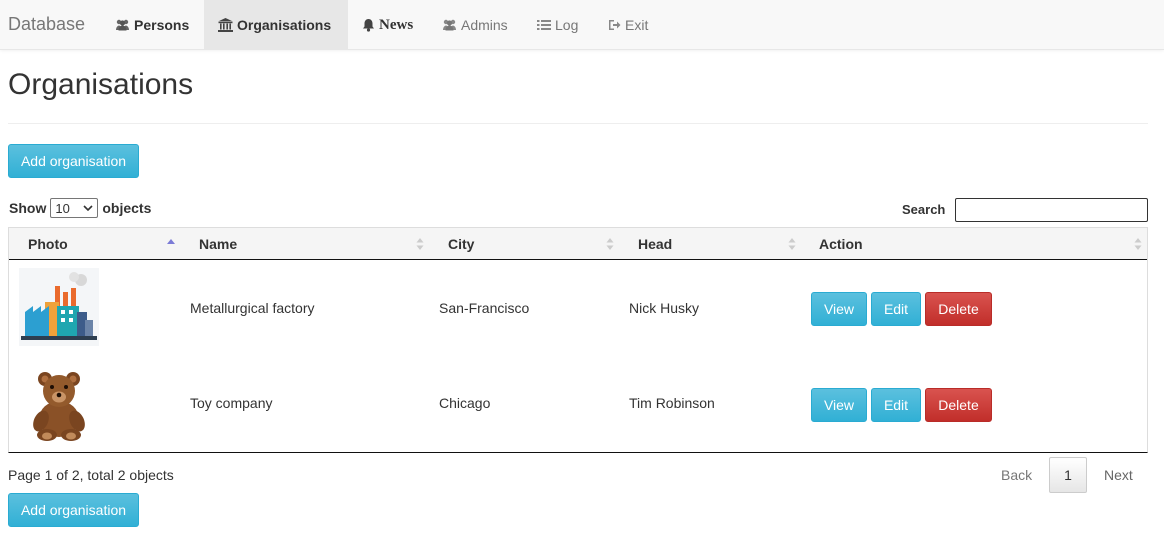 This screenshot has height=533, width=1164. I want to click on nav-label: Exit, so click(637, 25).